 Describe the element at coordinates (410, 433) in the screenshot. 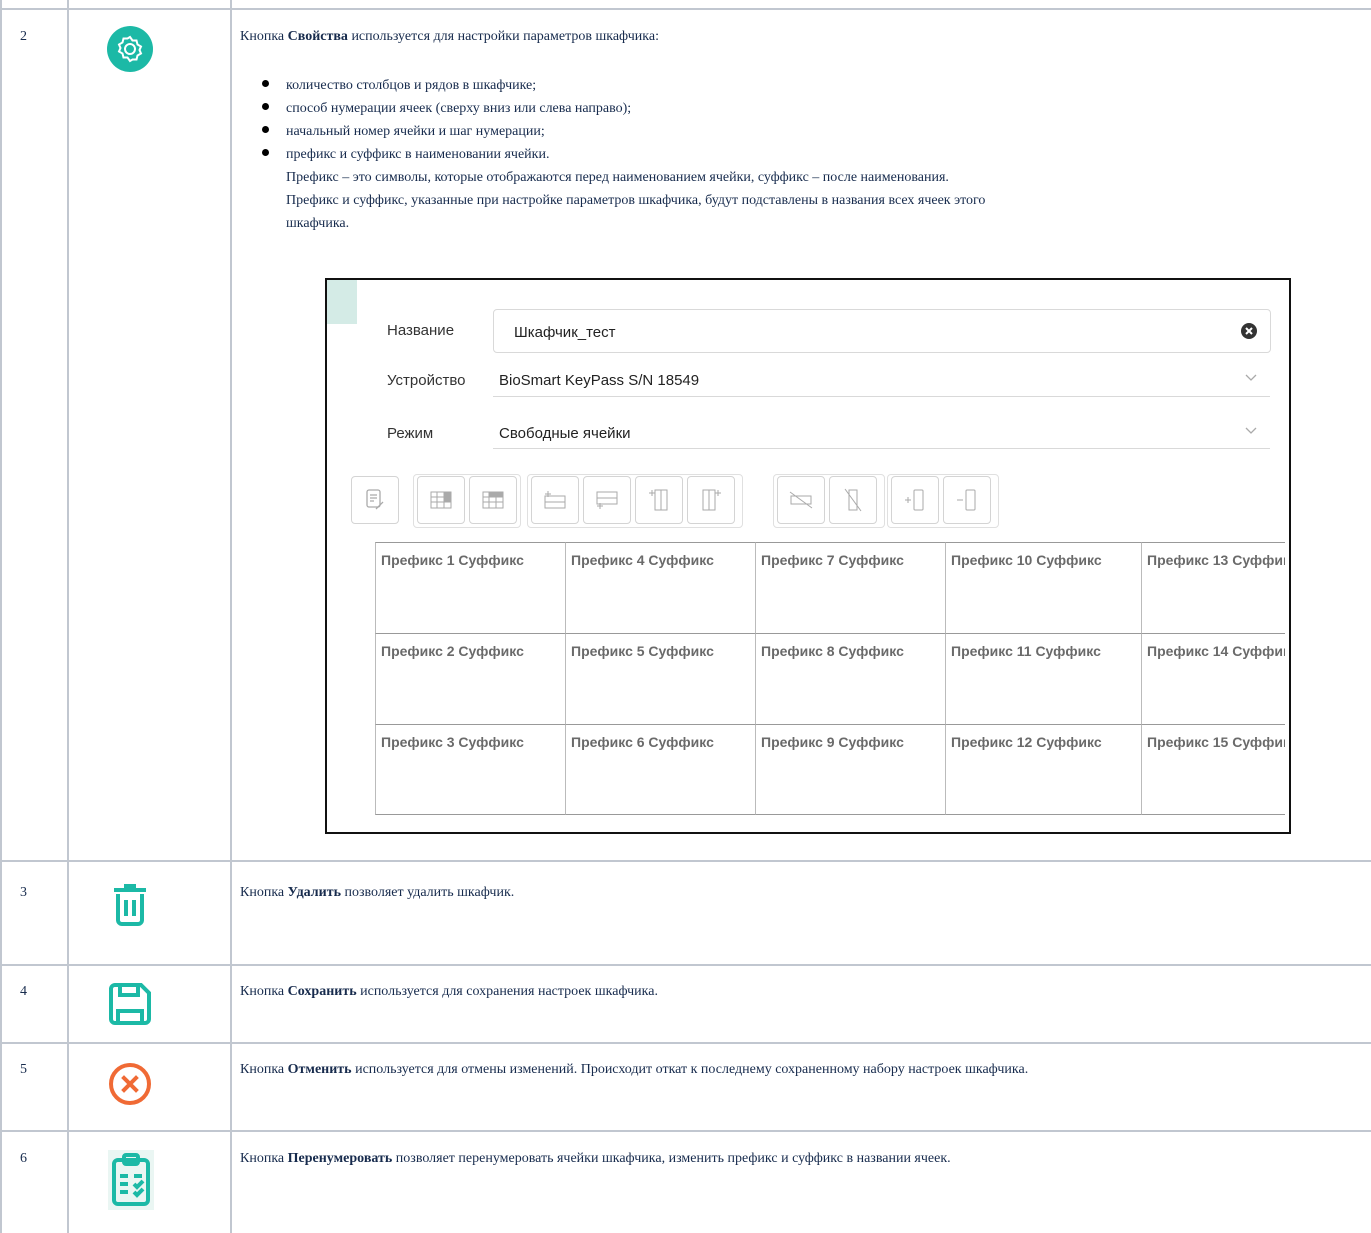

I see `mode-label: Режим` at that location.